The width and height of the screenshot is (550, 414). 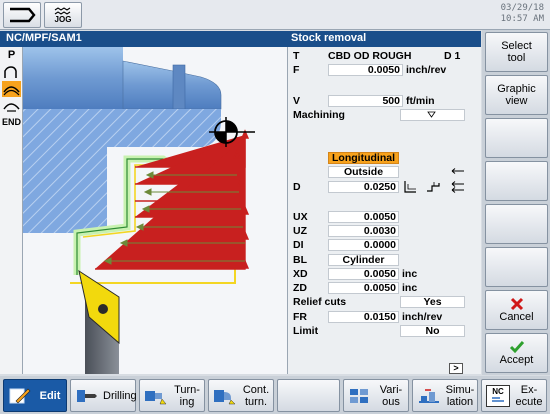 What do you see at coordinates (363, 172) in the screenshot?
I see `position-select: Outside` at bounding box center [363, 172].